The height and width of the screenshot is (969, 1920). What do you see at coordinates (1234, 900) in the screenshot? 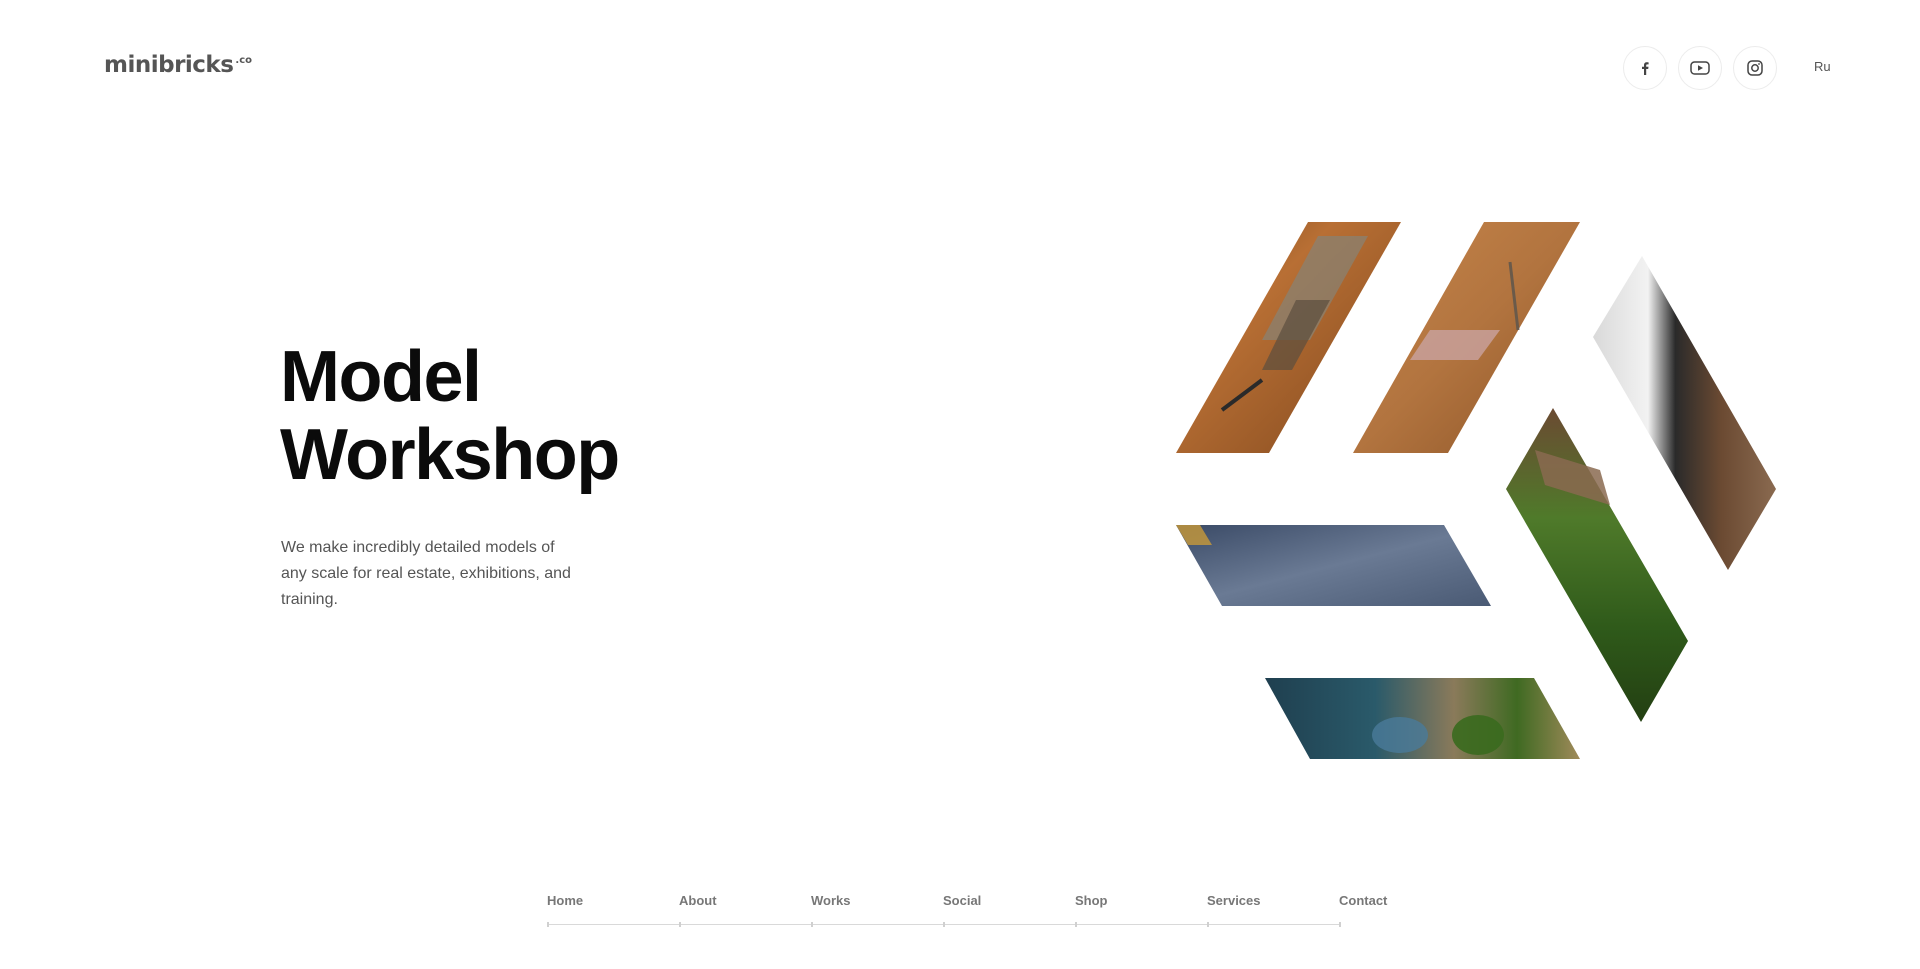
I see `nav-item-services: Services` at bounding box center [1234, 900].